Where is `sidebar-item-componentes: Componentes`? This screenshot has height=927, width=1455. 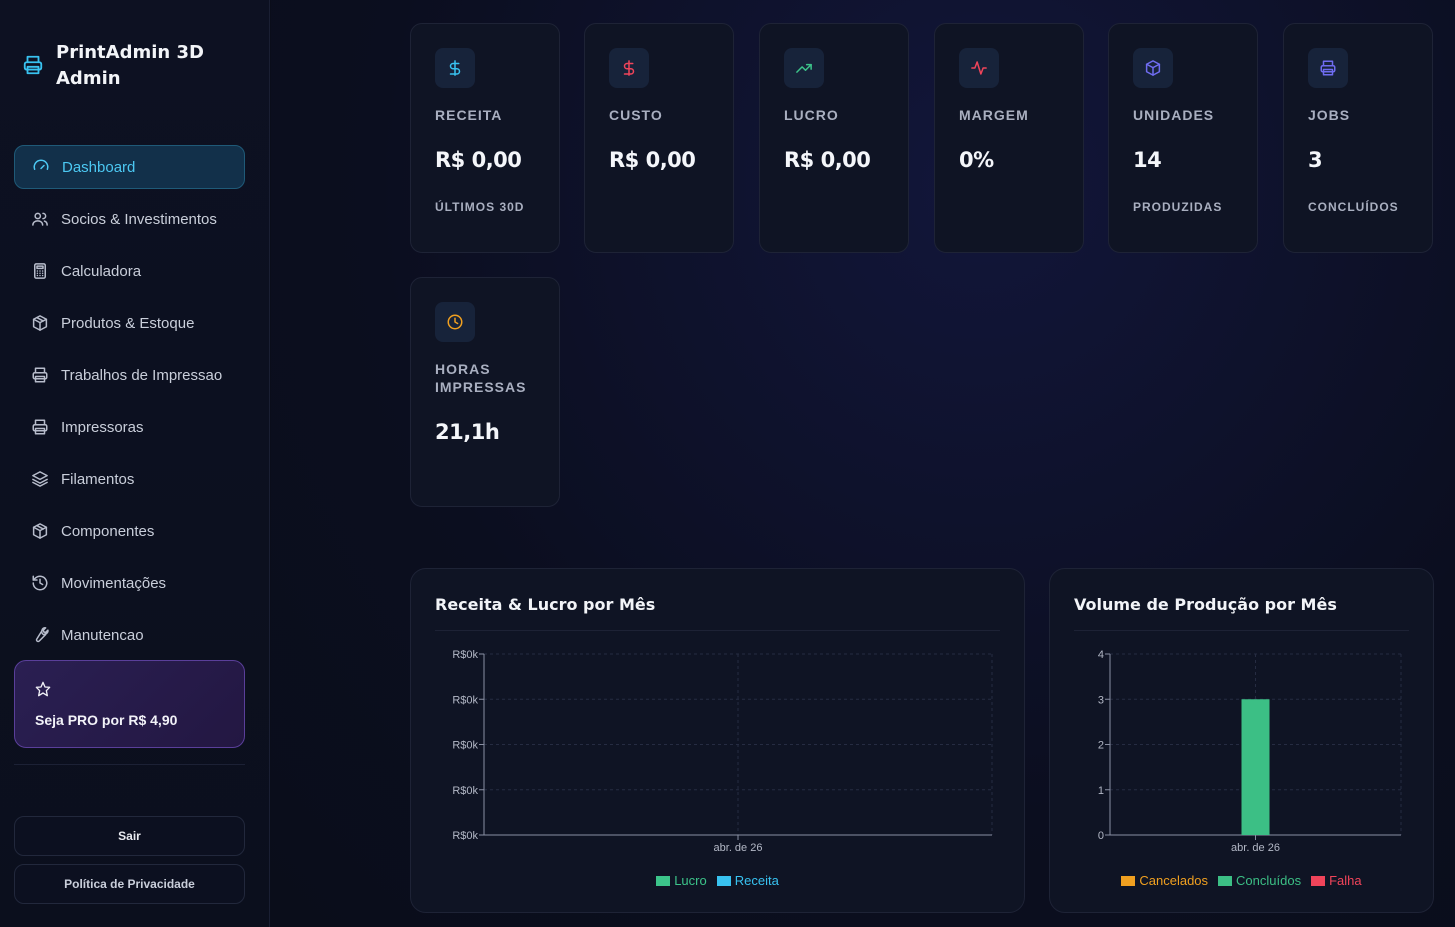 sidebar-item-componentes: Componentes is located at coordinates (129, 531).